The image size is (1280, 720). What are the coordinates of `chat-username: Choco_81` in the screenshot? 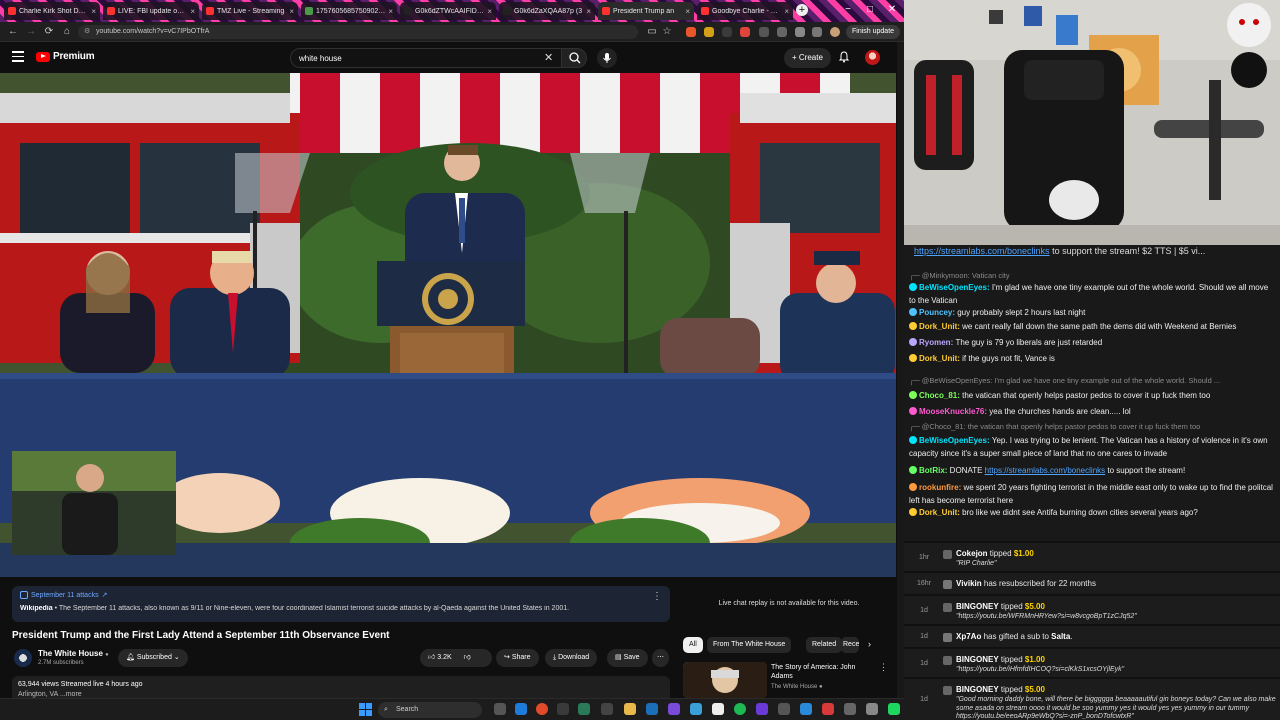 It's located at (938, 395).